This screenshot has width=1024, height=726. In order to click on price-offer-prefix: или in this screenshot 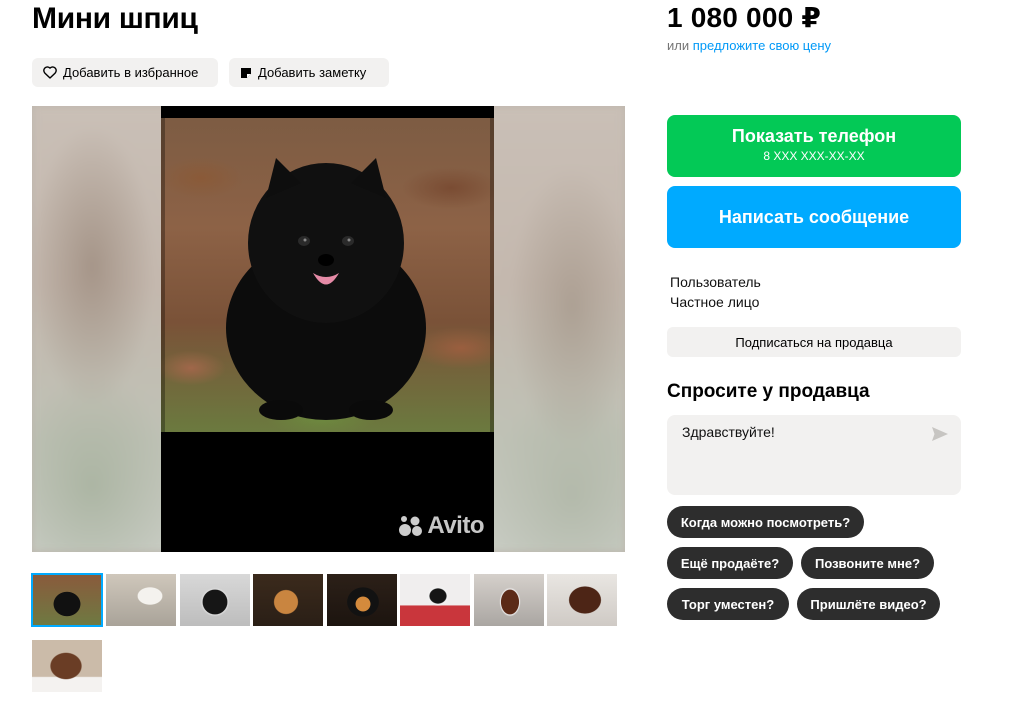, I will do `click(678, 45)`.